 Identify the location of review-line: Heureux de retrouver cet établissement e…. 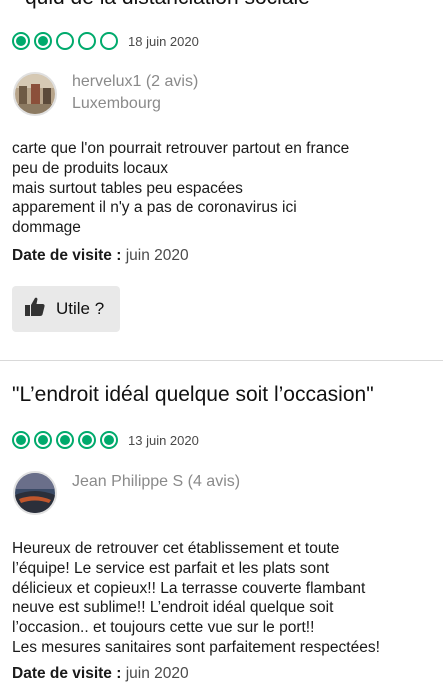
(176, 548).